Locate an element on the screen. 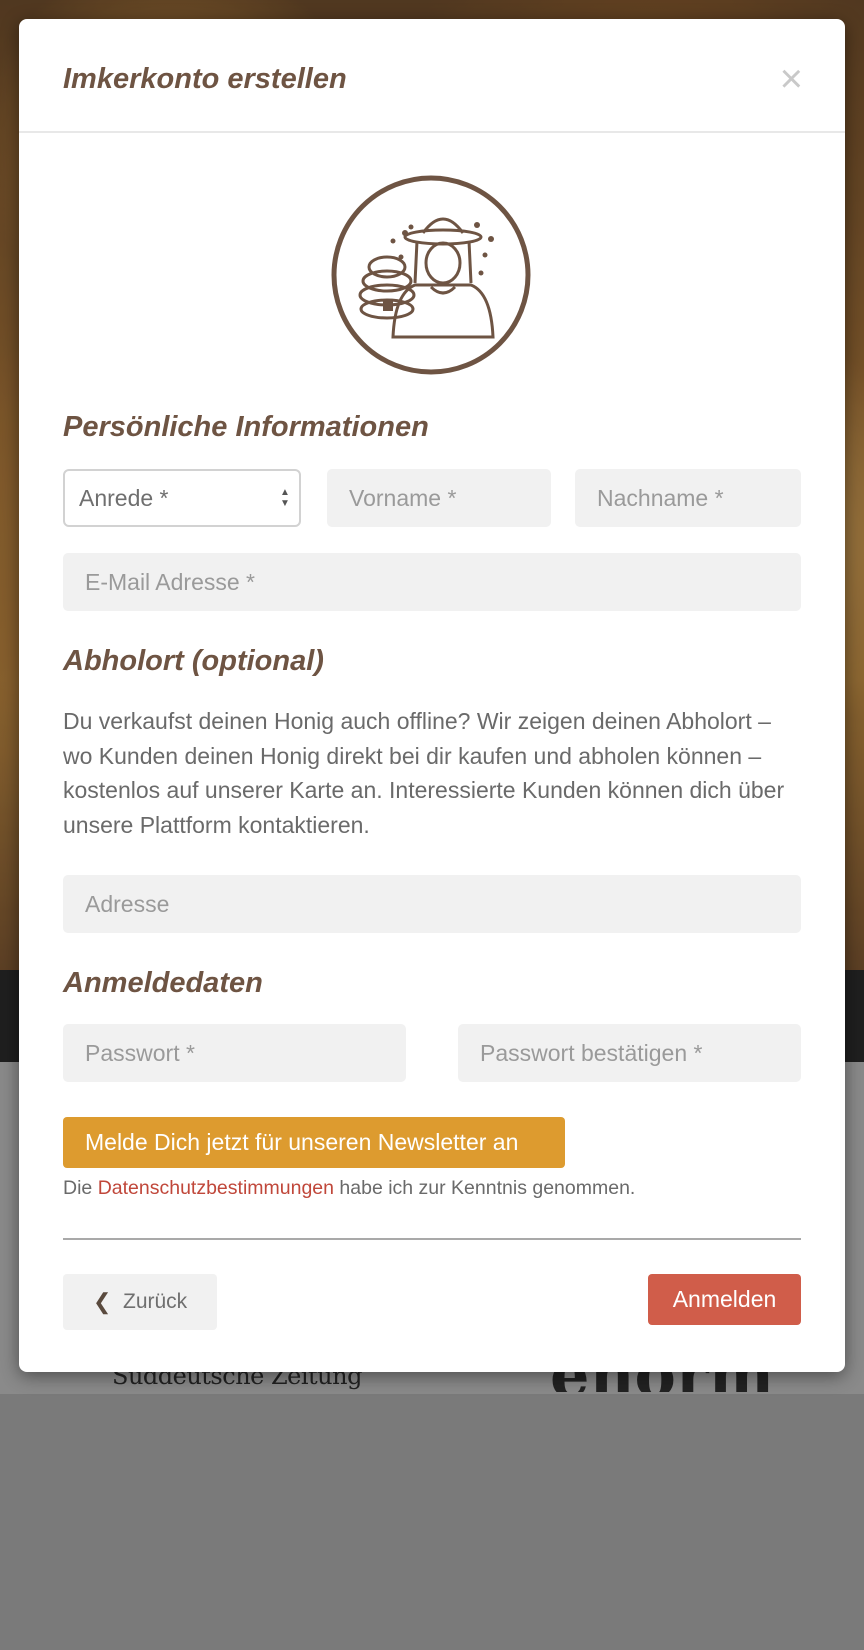 This screenshot has width=864, height=1650. back-label: Zurück is located at coordinates (155, 1301).